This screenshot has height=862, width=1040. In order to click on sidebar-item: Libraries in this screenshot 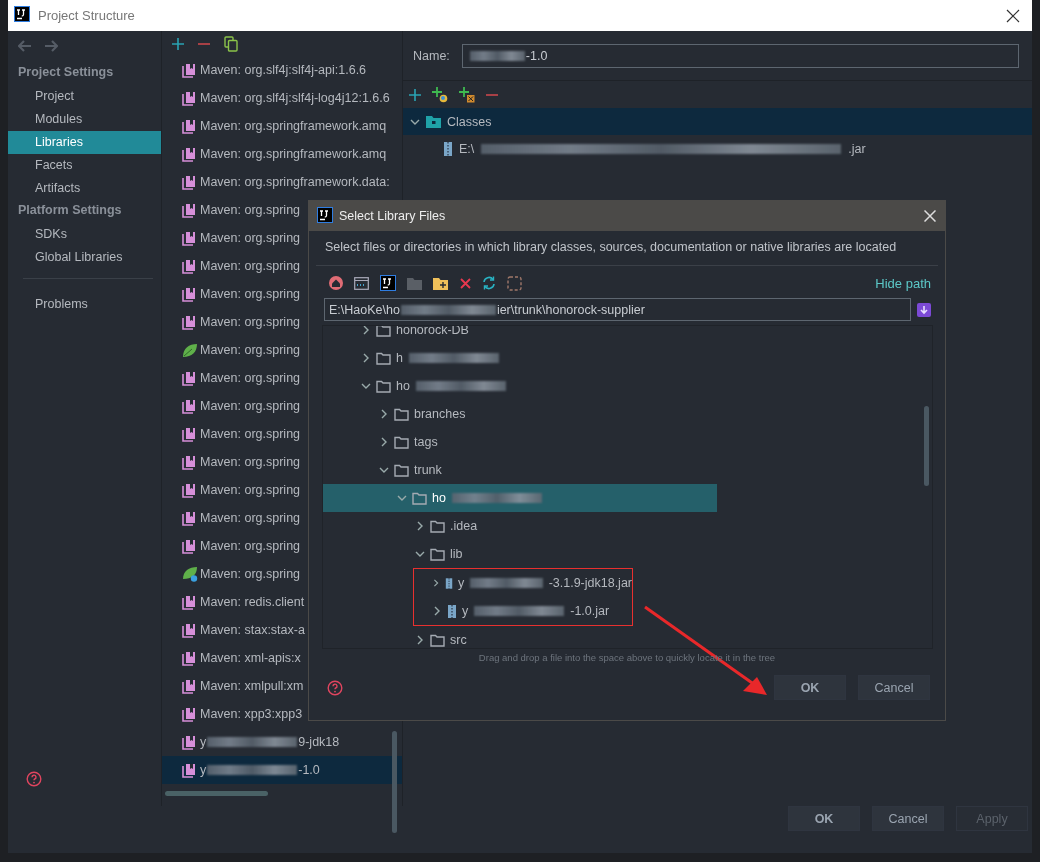, I will do `click(84, 142)`.